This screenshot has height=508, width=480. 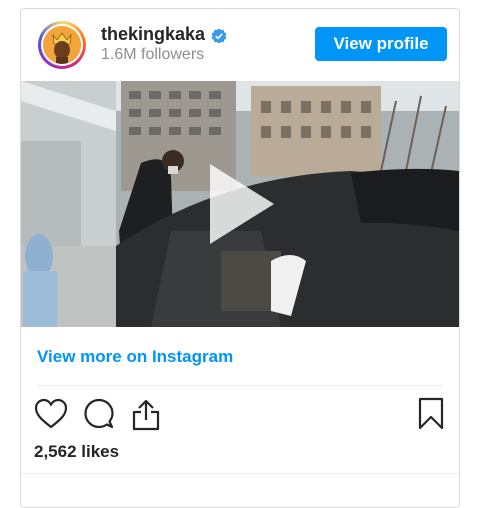 What do you see at coordinates (431, 416) in the screenshot?
I see `bookmark-icon` at bounding box center [431, 416].